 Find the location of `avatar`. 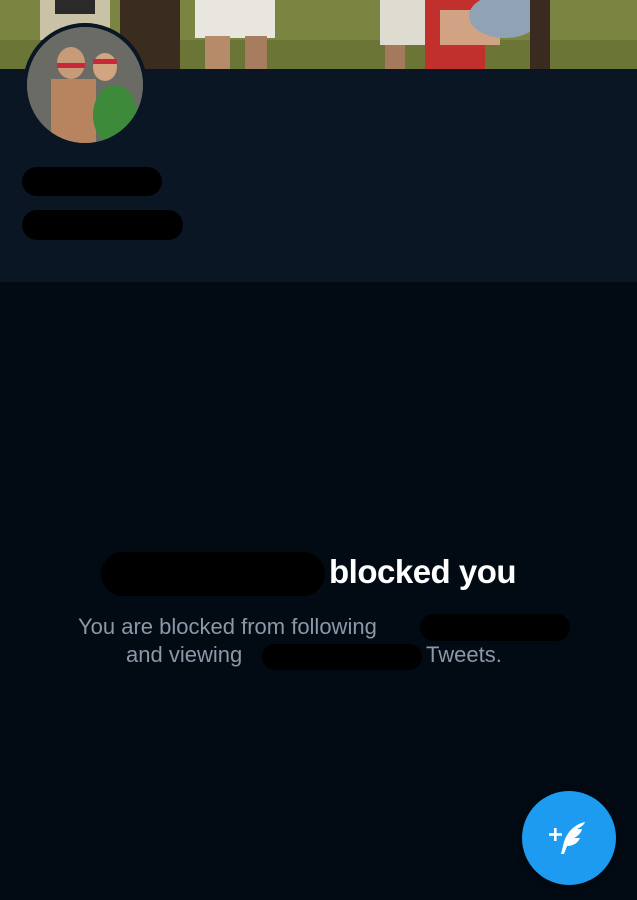

avatar is located at coordinates (85, 85).